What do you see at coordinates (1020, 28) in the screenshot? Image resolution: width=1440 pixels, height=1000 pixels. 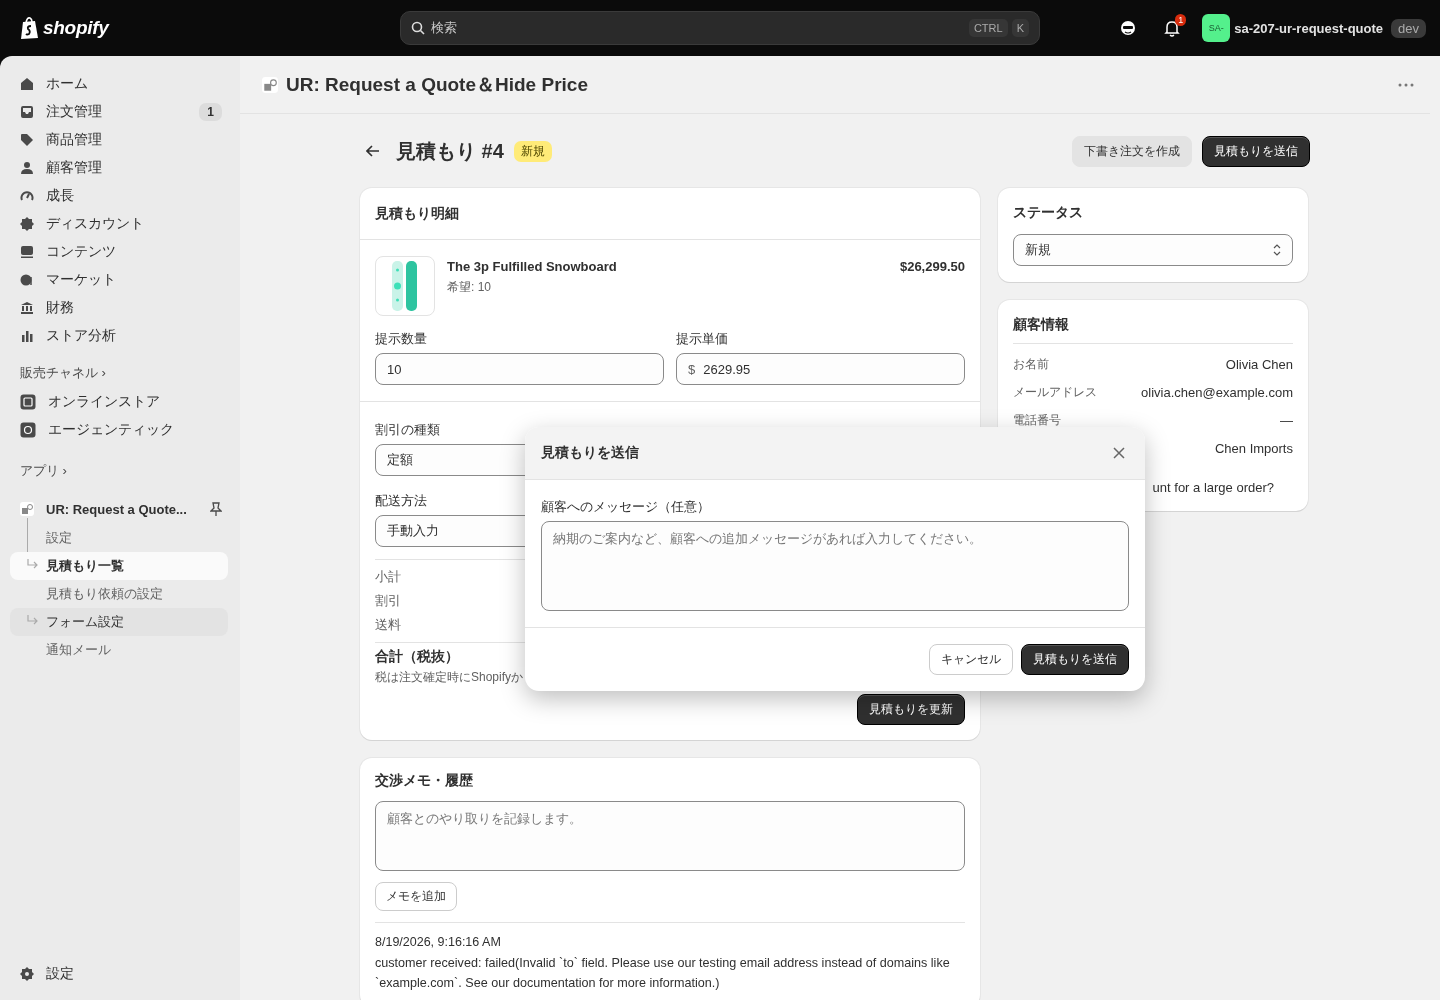 I see `shortcut-key: K` at bounding box center [1020, 28].